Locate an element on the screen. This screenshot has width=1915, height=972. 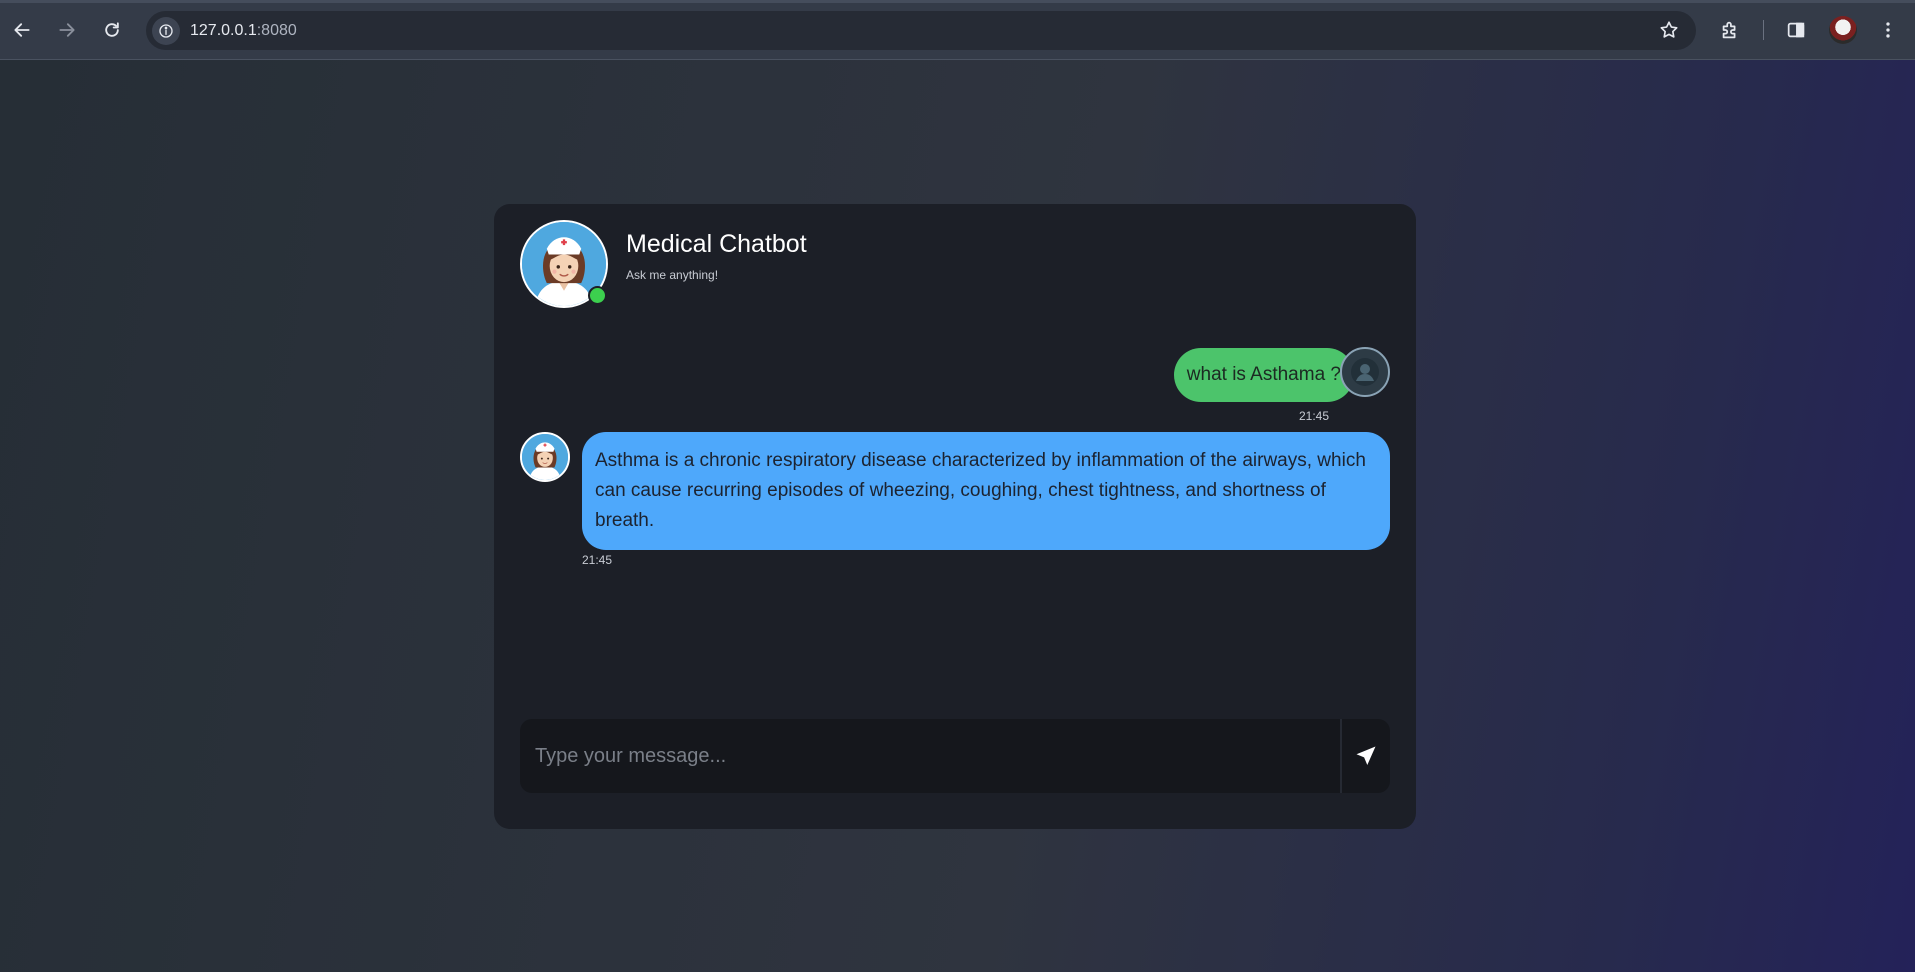
side-panel-icon is located at coordinates (1796, 30).